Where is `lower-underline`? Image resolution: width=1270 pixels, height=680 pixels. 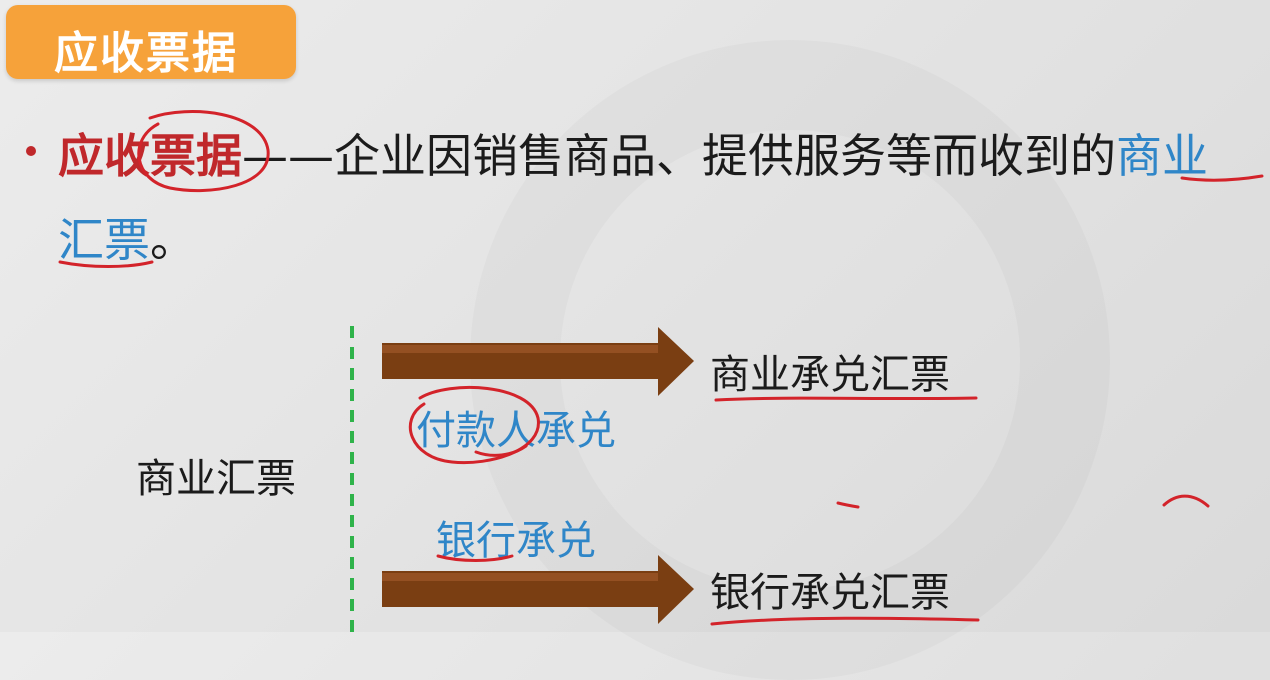
lower-underline is located at coordinates (845, 621).